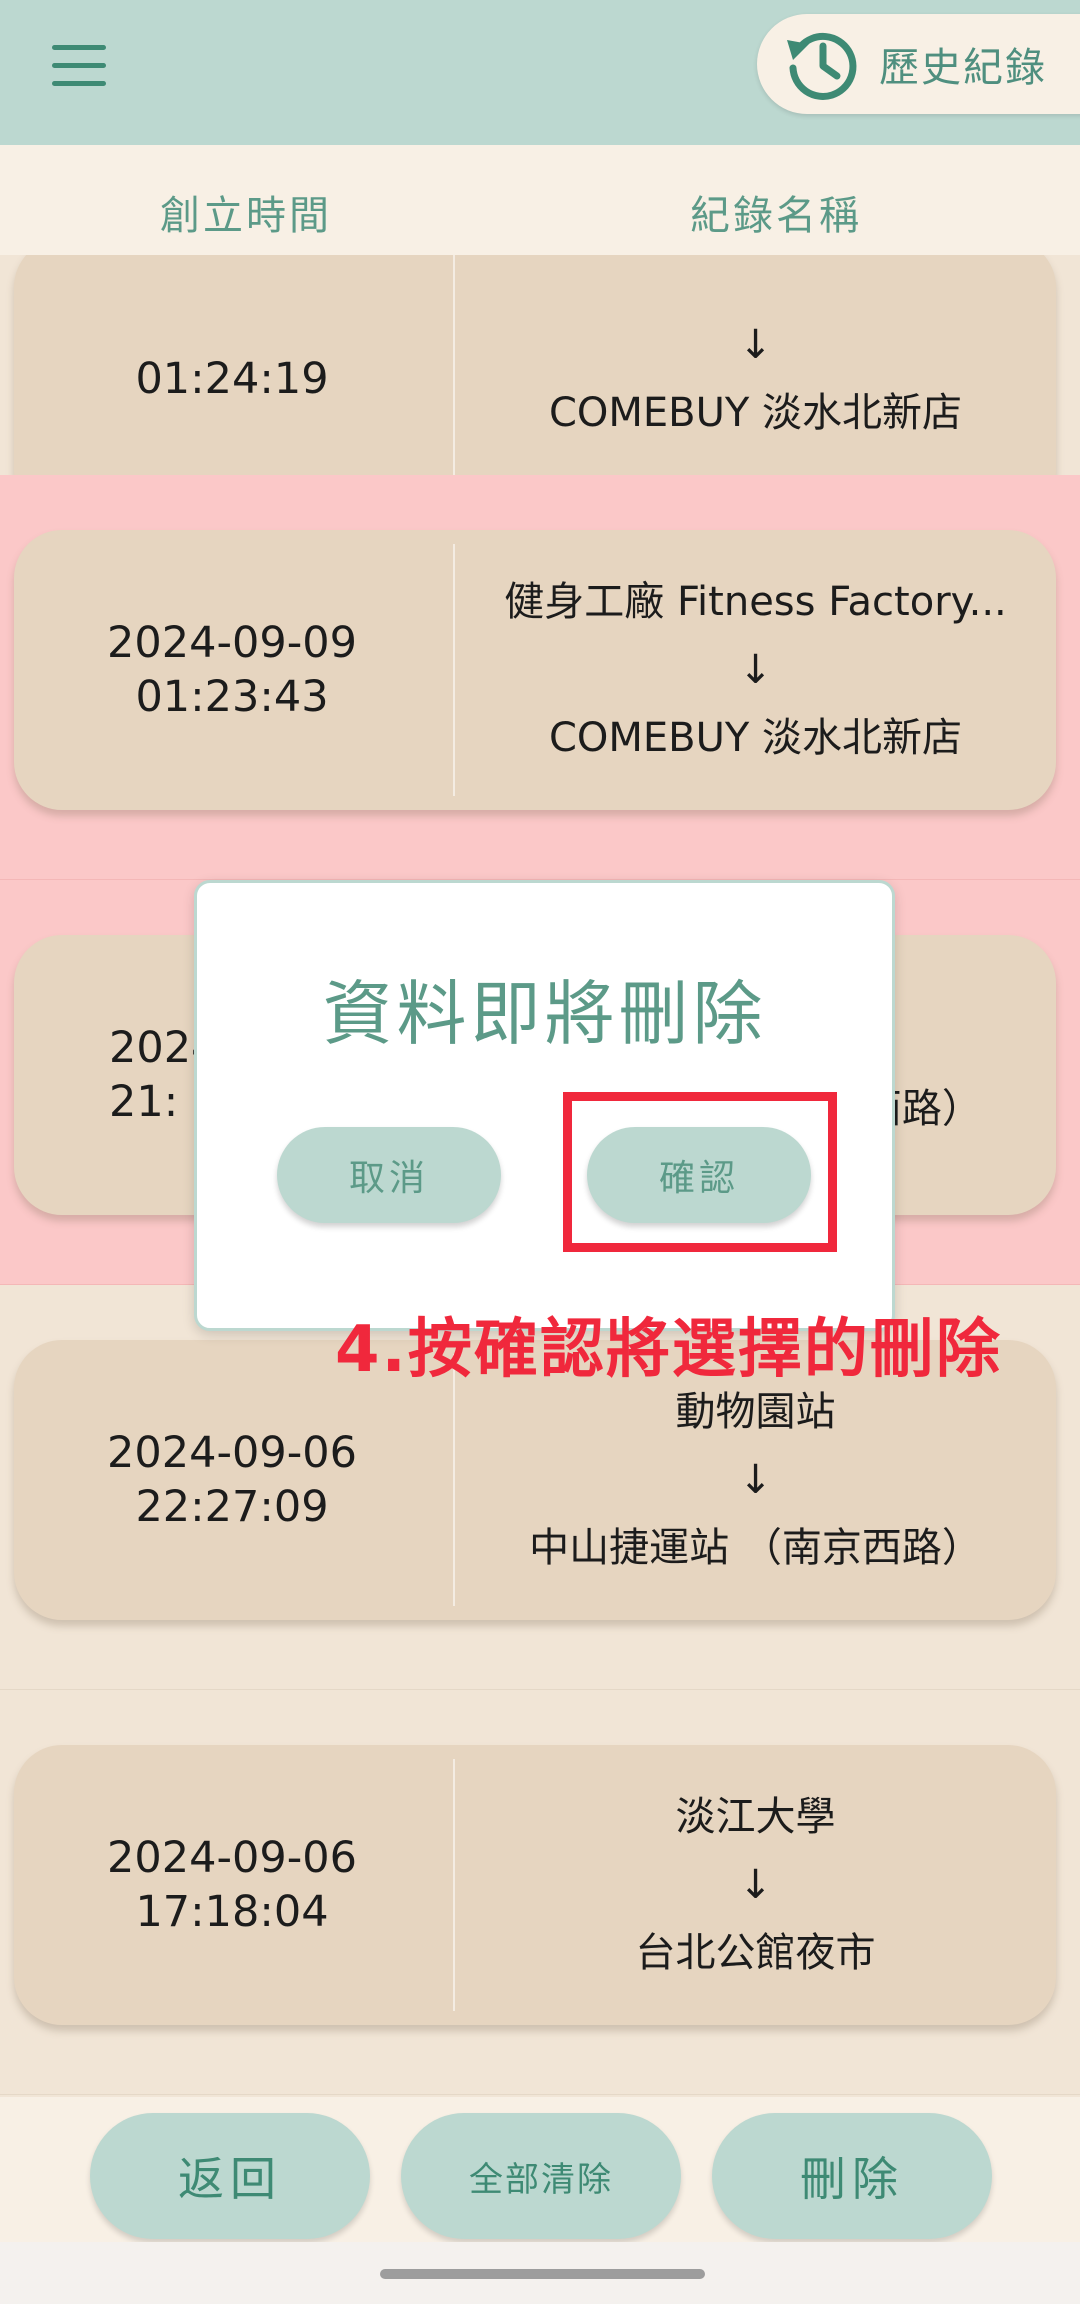 This screenshot has height=2304, width=1080. I want to click on route-from: 淡江大學, so click(755, 1817).